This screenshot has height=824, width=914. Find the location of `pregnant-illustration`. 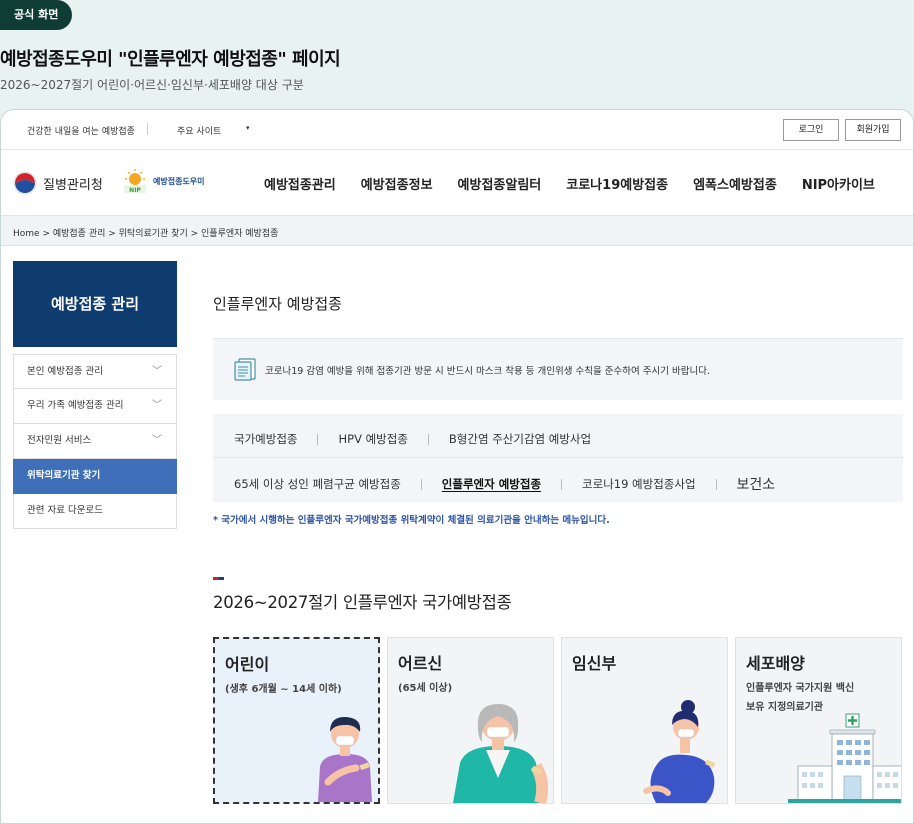

pregnant-illustration is located at coordinates (679, 751).